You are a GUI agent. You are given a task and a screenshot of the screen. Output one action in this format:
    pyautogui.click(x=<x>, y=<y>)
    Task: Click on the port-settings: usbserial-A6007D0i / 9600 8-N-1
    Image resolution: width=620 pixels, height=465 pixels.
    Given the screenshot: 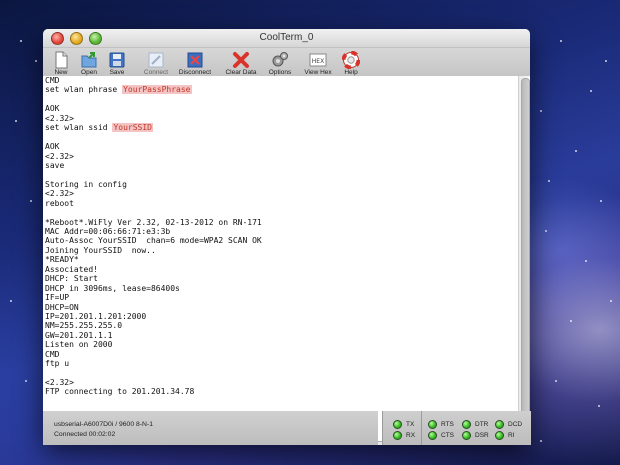 What is the action you would take?
    pyautogui.click(x=103, y=424)
    